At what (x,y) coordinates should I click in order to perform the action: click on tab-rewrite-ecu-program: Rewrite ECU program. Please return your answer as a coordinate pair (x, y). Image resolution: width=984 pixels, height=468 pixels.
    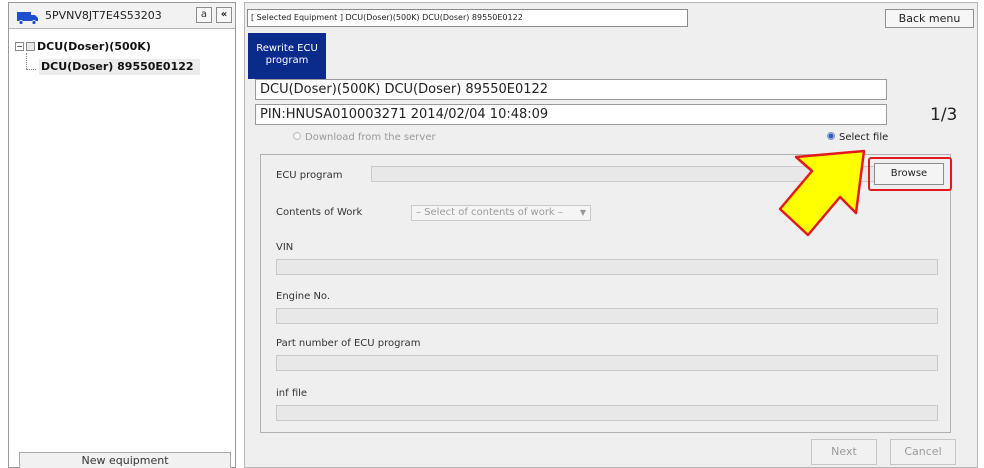
    Looking at the image, I should click on (287, 56).